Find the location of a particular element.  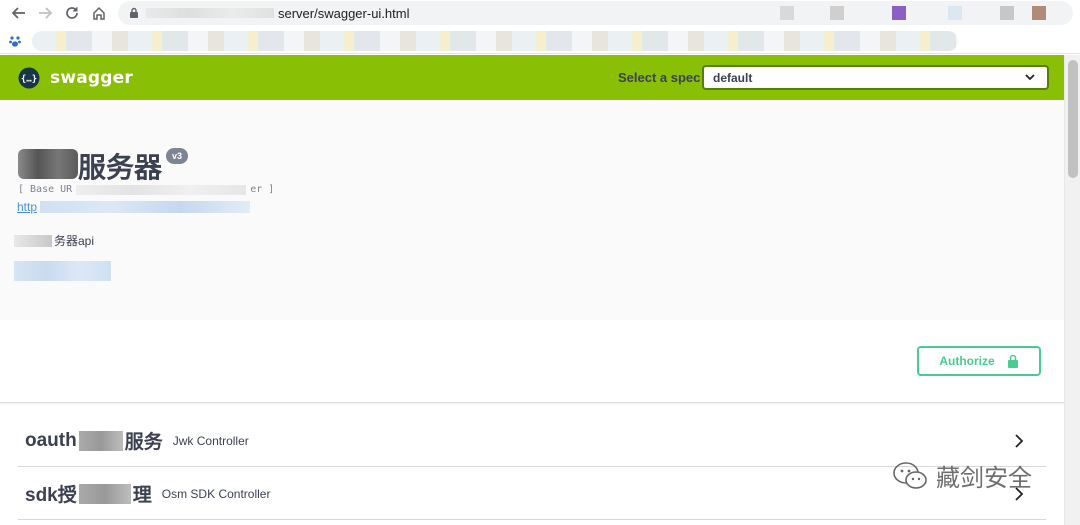

base-url: [ Base UR er ] is located at coordinates (146, 189).